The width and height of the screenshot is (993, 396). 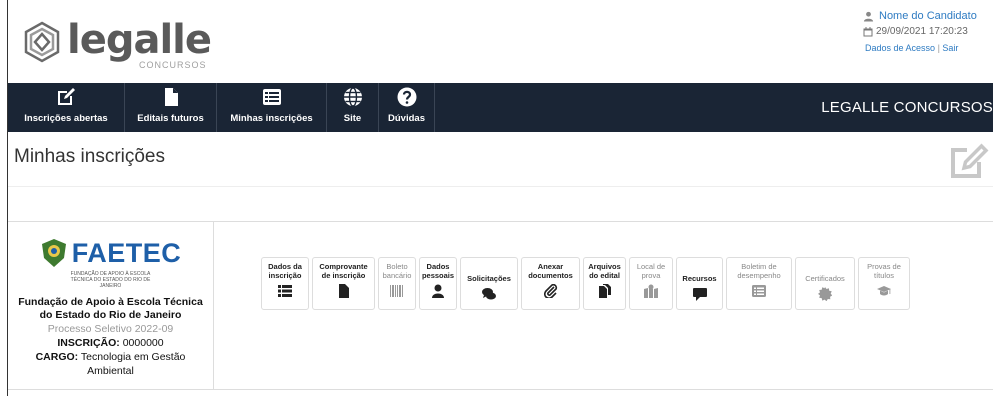 What do you see at coordinates (407, 107) in the screenshot?
I see `nav-duvidas: Dúvidas` at bounding box center [407, 107].